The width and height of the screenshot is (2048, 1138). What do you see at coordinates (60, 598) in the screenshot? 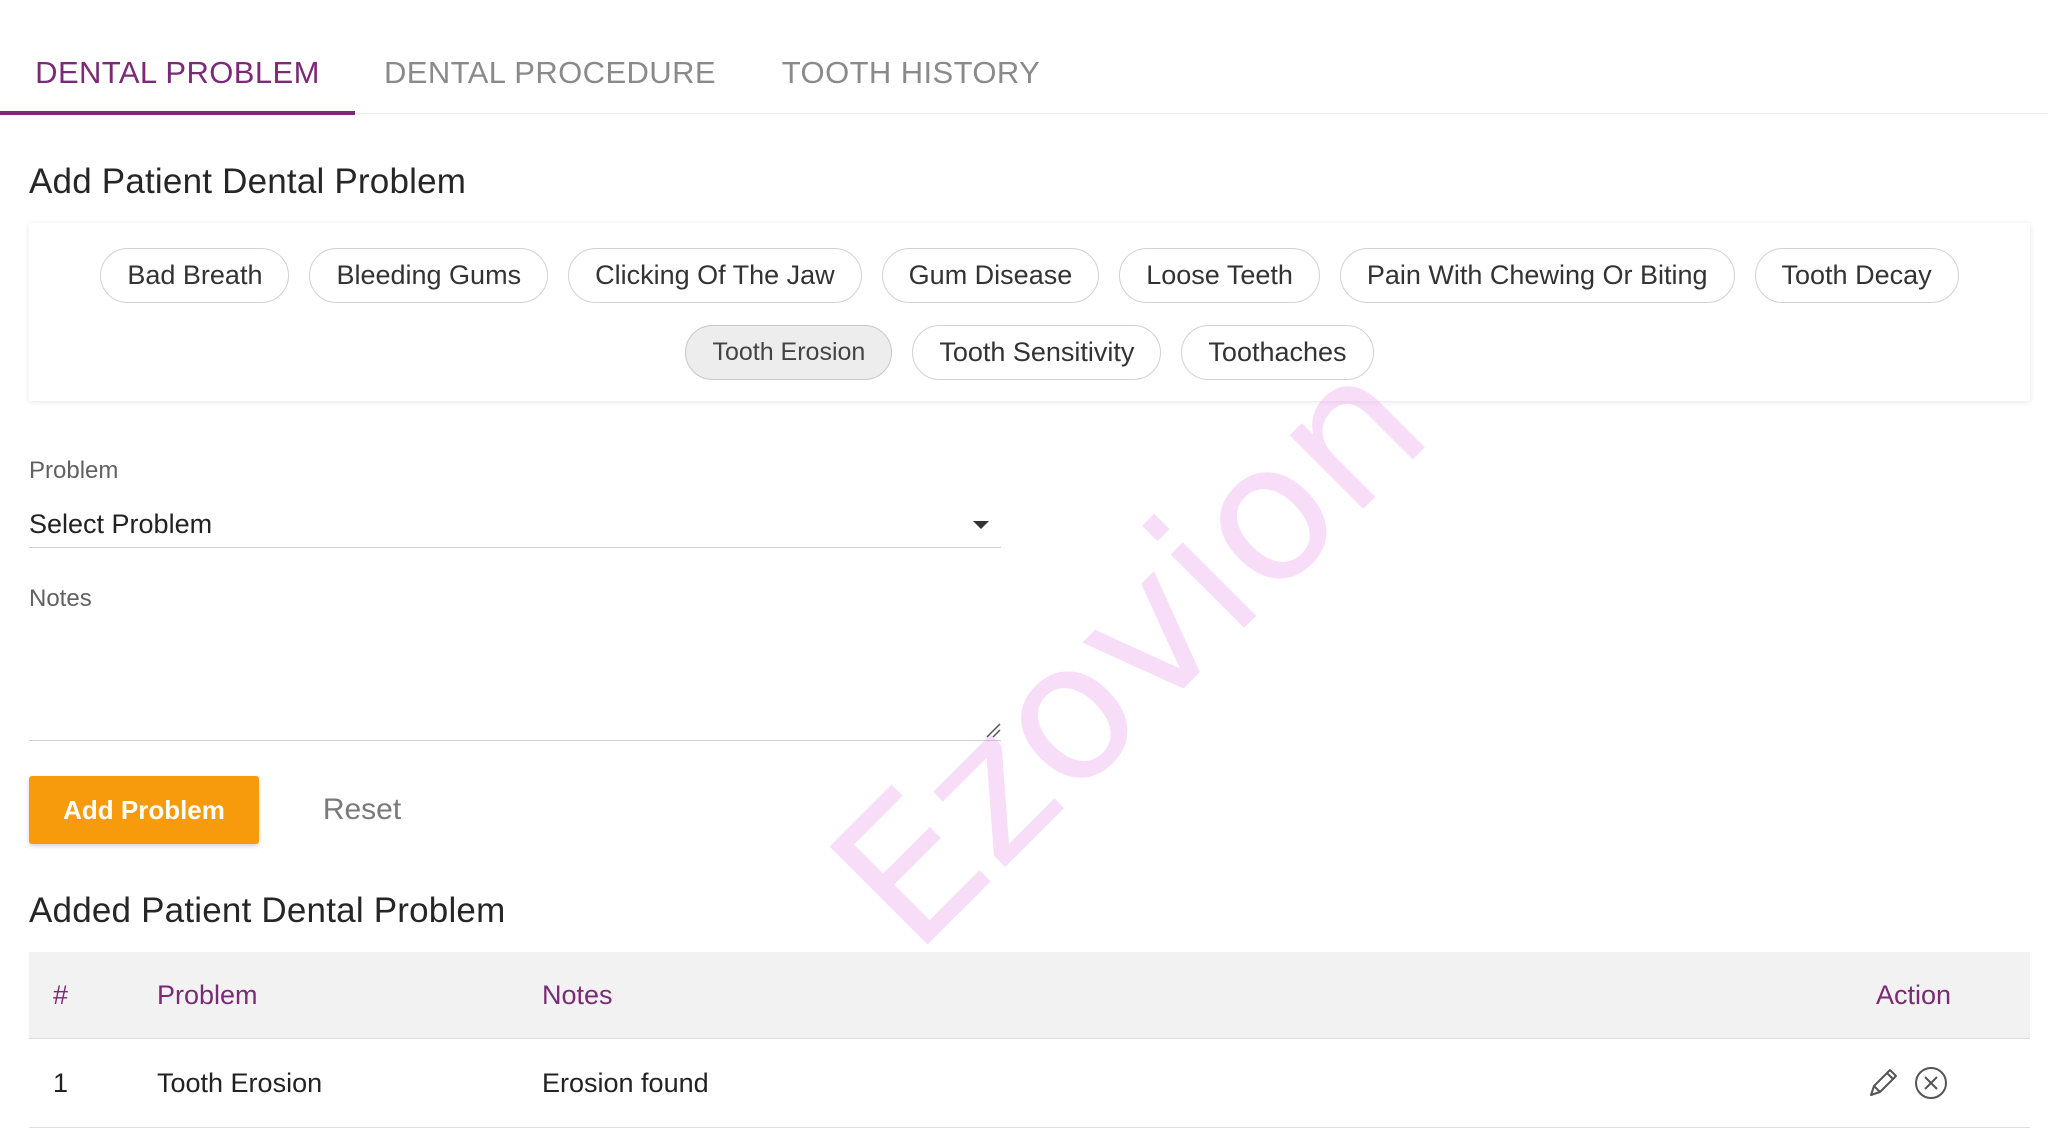
I see `notes-label: Notes` at bounding box center [60, 598].